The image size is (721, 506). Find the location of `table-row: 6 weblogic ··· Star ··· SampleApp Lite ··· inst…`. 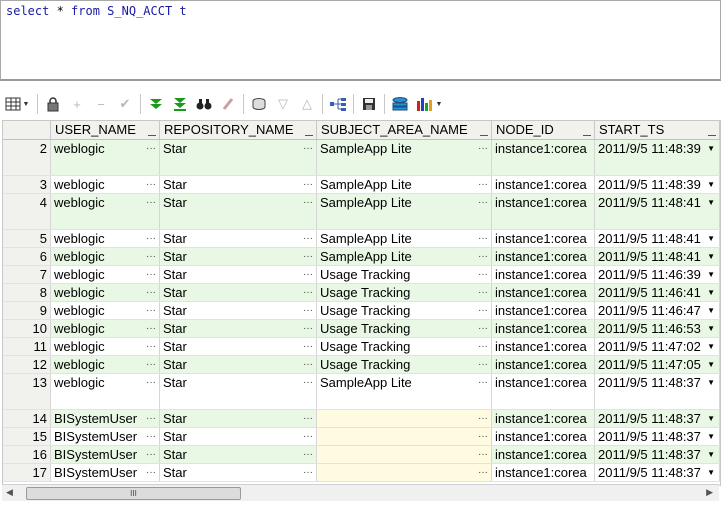

table-row: 6 weblogic ··· Star ··· SampleApp Lite ··· inst… is located at coordinates (361, 257).